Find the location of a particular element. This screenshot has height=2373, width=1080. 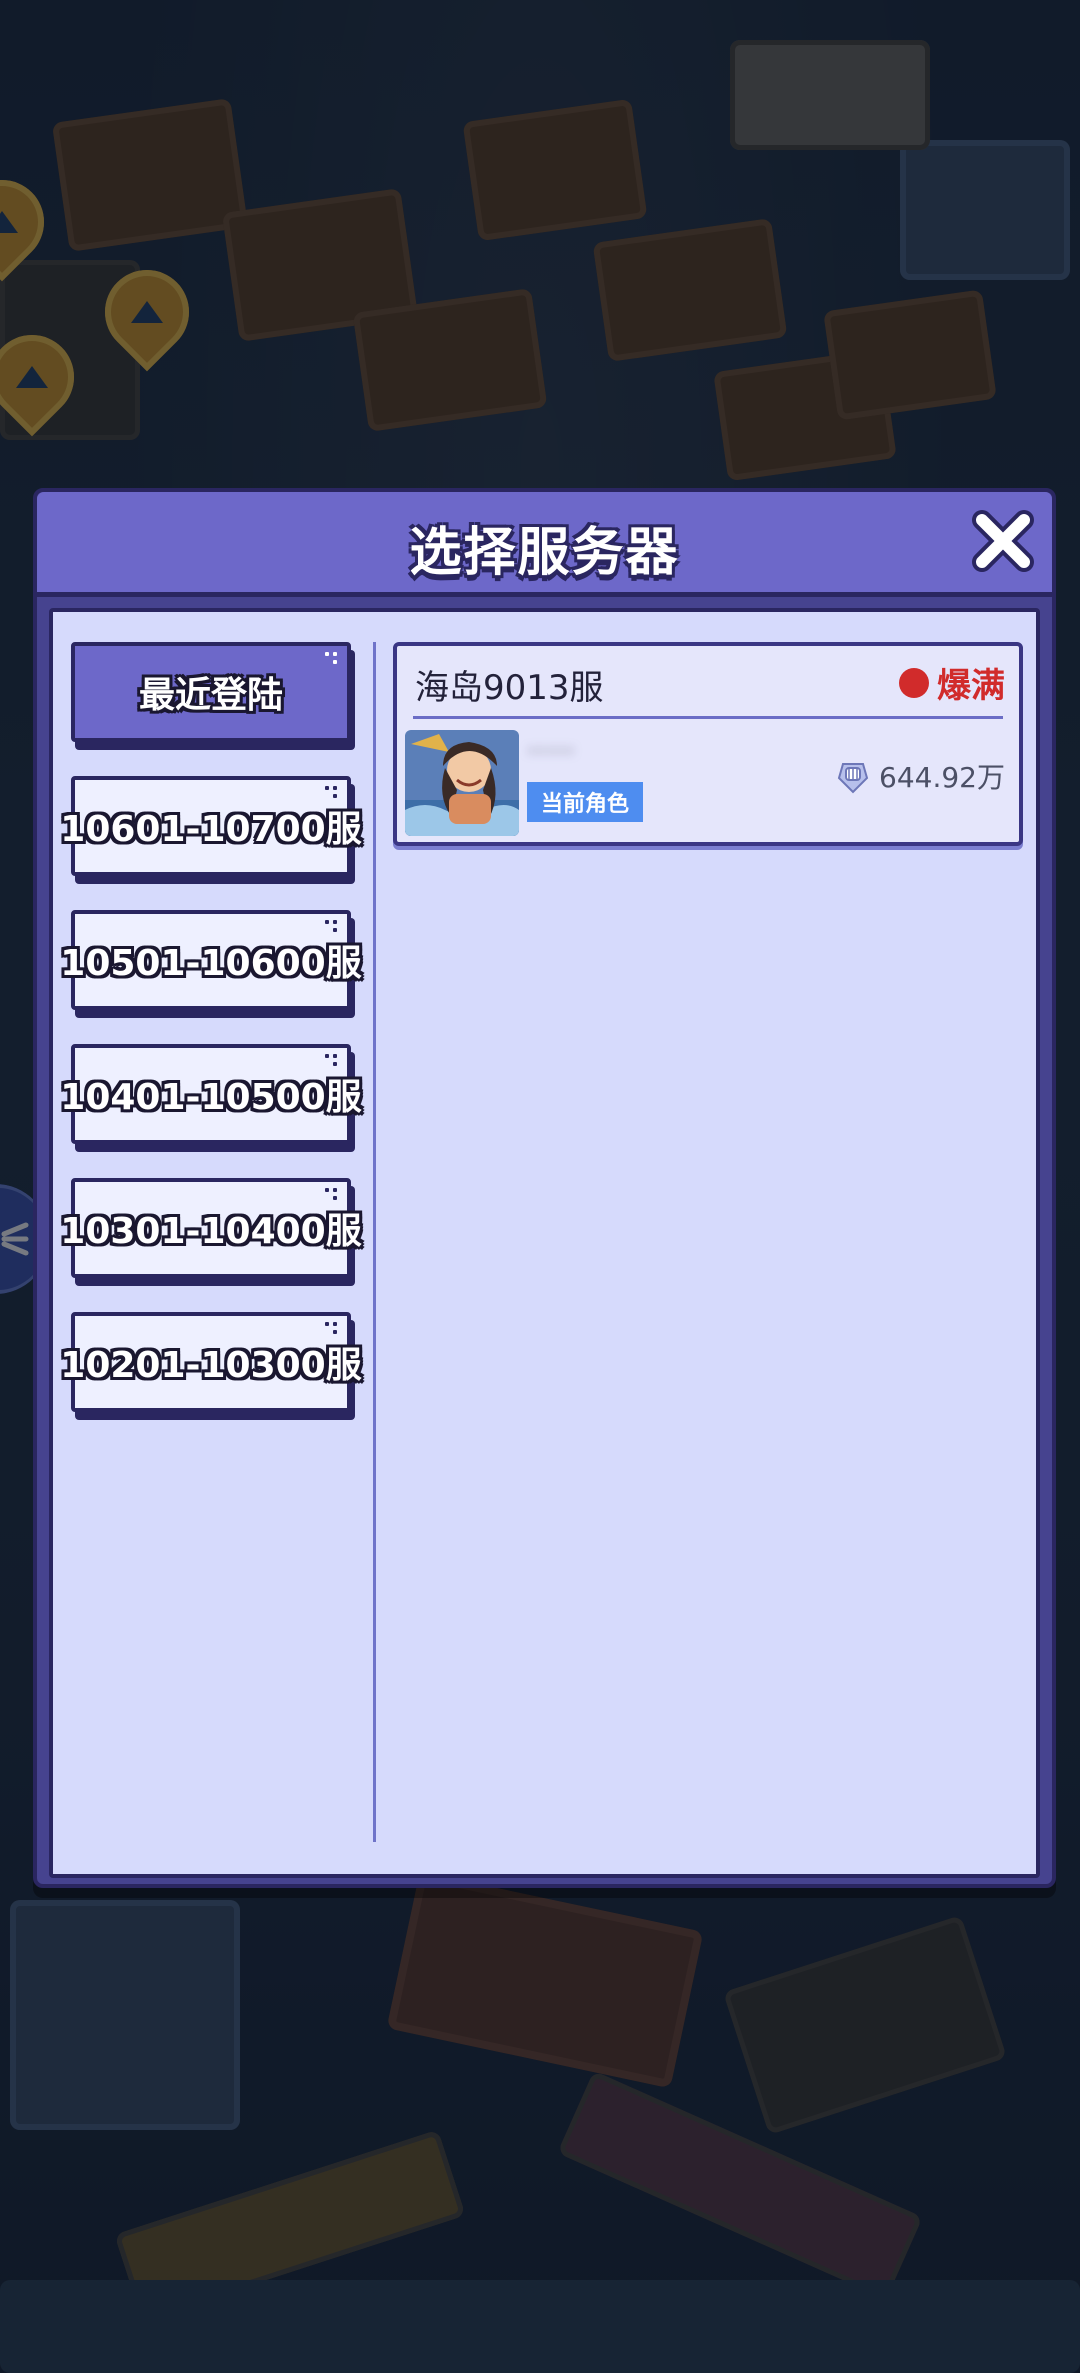

category-label: 10301-10400服 is located at coordinates (211, 1231).